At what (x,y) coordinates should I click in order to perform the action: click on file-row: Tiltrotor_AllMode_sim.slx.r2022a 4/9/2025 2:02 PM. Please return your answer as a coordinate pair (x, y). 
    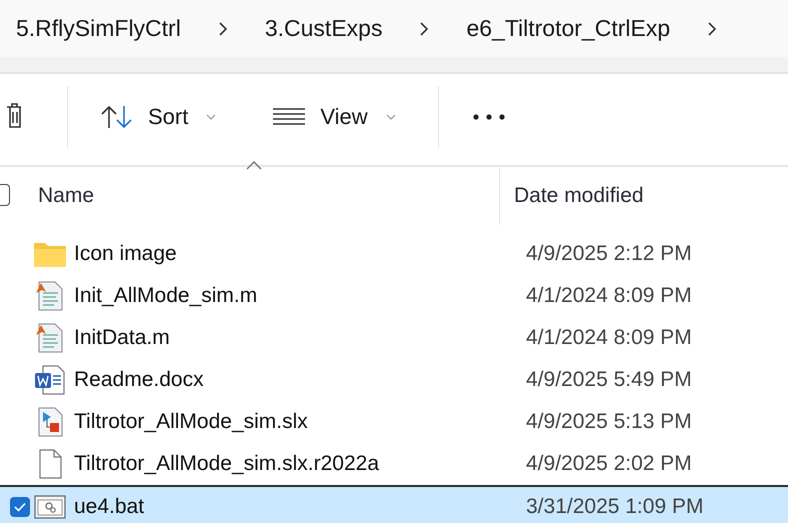
    Looking at the image, I should click on (394, 464).